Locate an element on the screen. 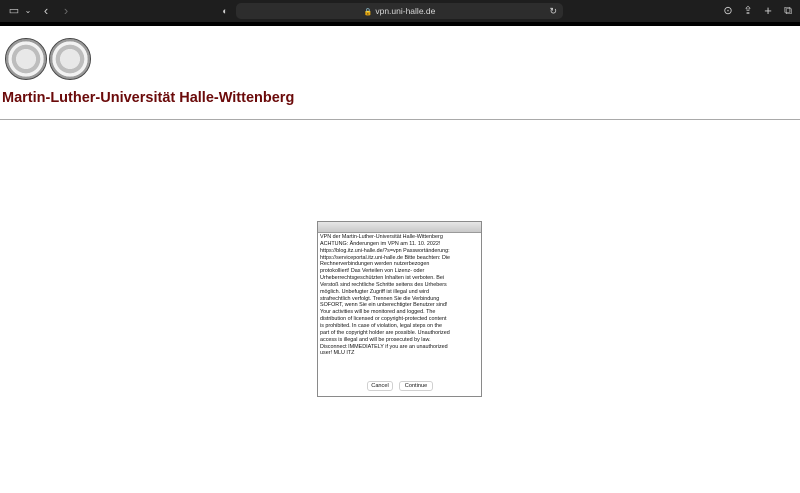  url-text: vpn.uni-halle.de is located at coordinates (405, 11).